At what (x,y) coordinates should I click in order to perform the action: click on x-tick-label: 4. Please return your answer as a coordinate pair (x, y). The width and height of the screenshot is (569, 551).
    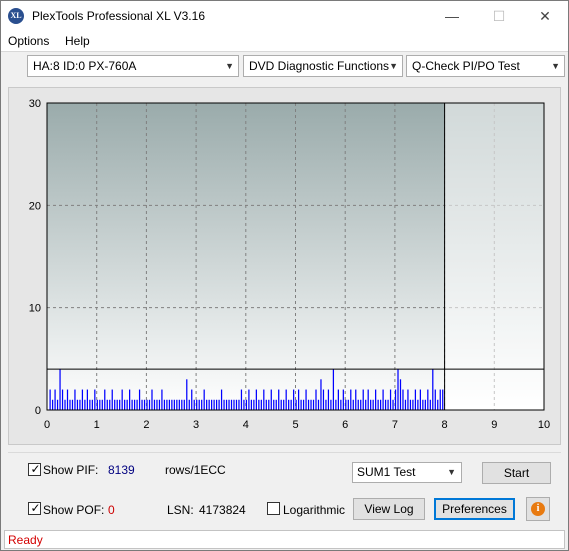
    Looking at the image, I should click on (246, 425).